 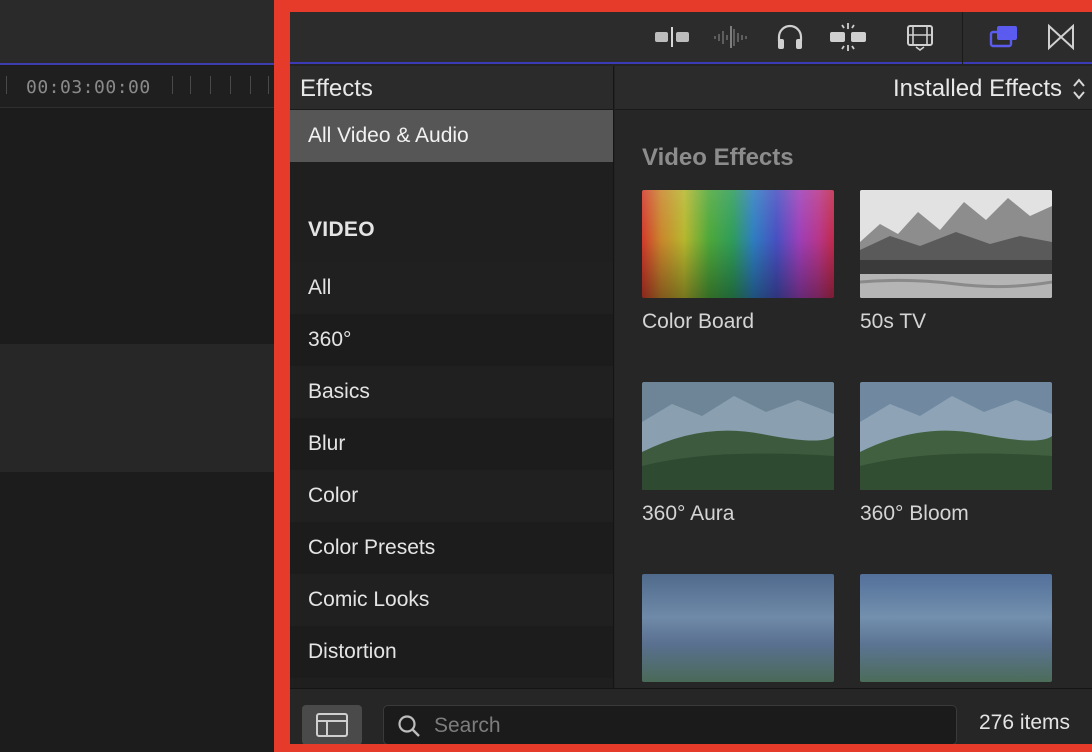 What do you see at coordinates (145, 408) in the screenshot?
I see `timeline-track-highlighted` at bounding box center [145, 408].